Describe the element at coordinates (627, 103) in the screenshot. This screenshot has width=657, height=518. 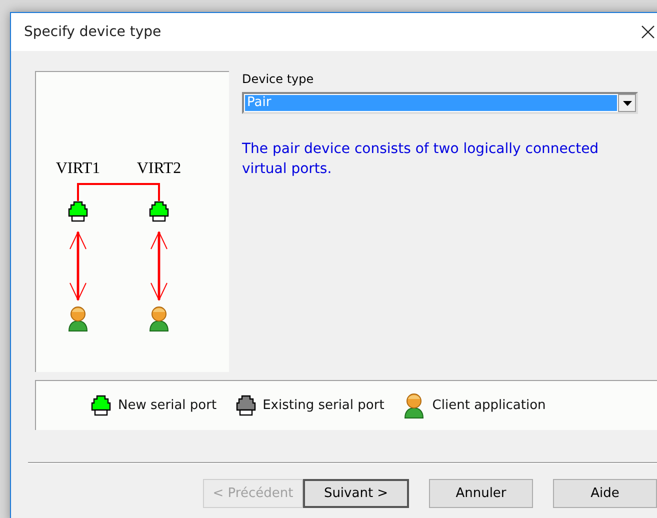
I see `caret-icon` at that location.